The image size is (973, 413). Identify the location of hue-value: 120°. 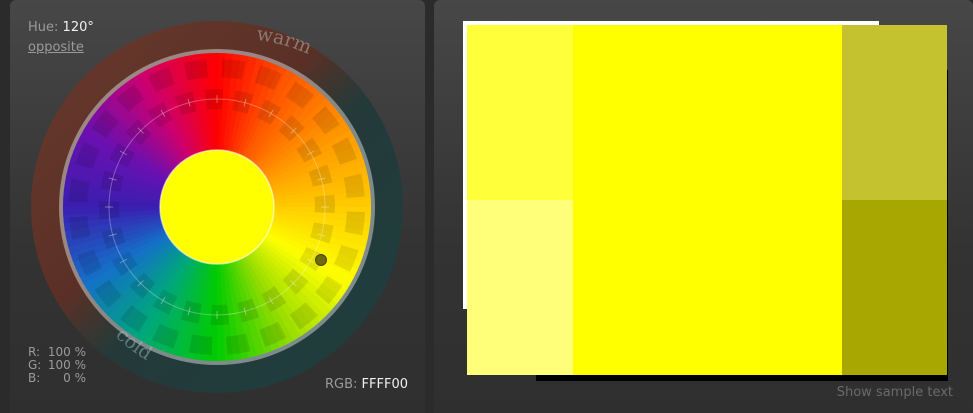
(78, 27).